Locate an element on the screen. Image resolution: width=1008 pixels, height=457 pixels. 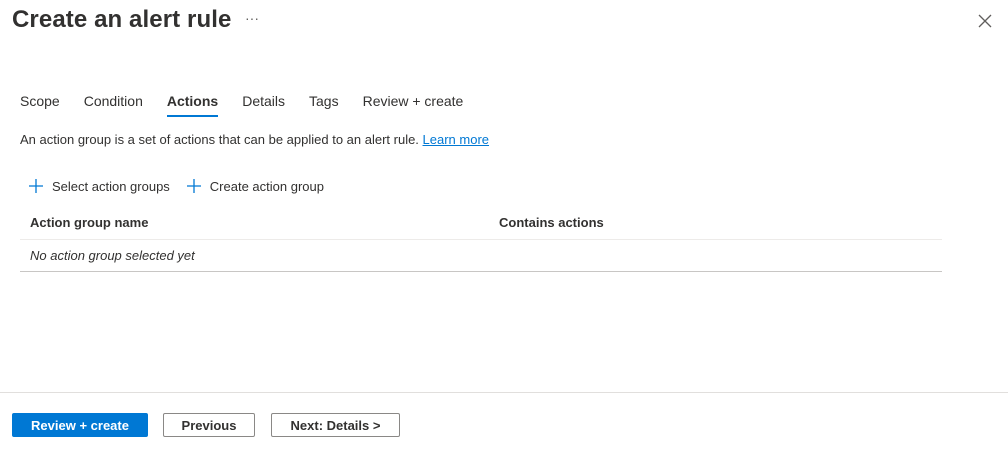
column-header-contains-actions: Contains actions is located at coordinates (720, 222).